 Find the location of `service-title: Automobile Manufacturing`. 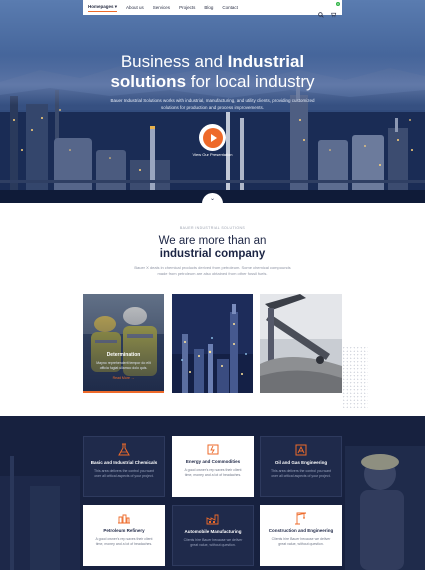

service-title: Automobile Manufacturing is located at coordinates (213, 531).